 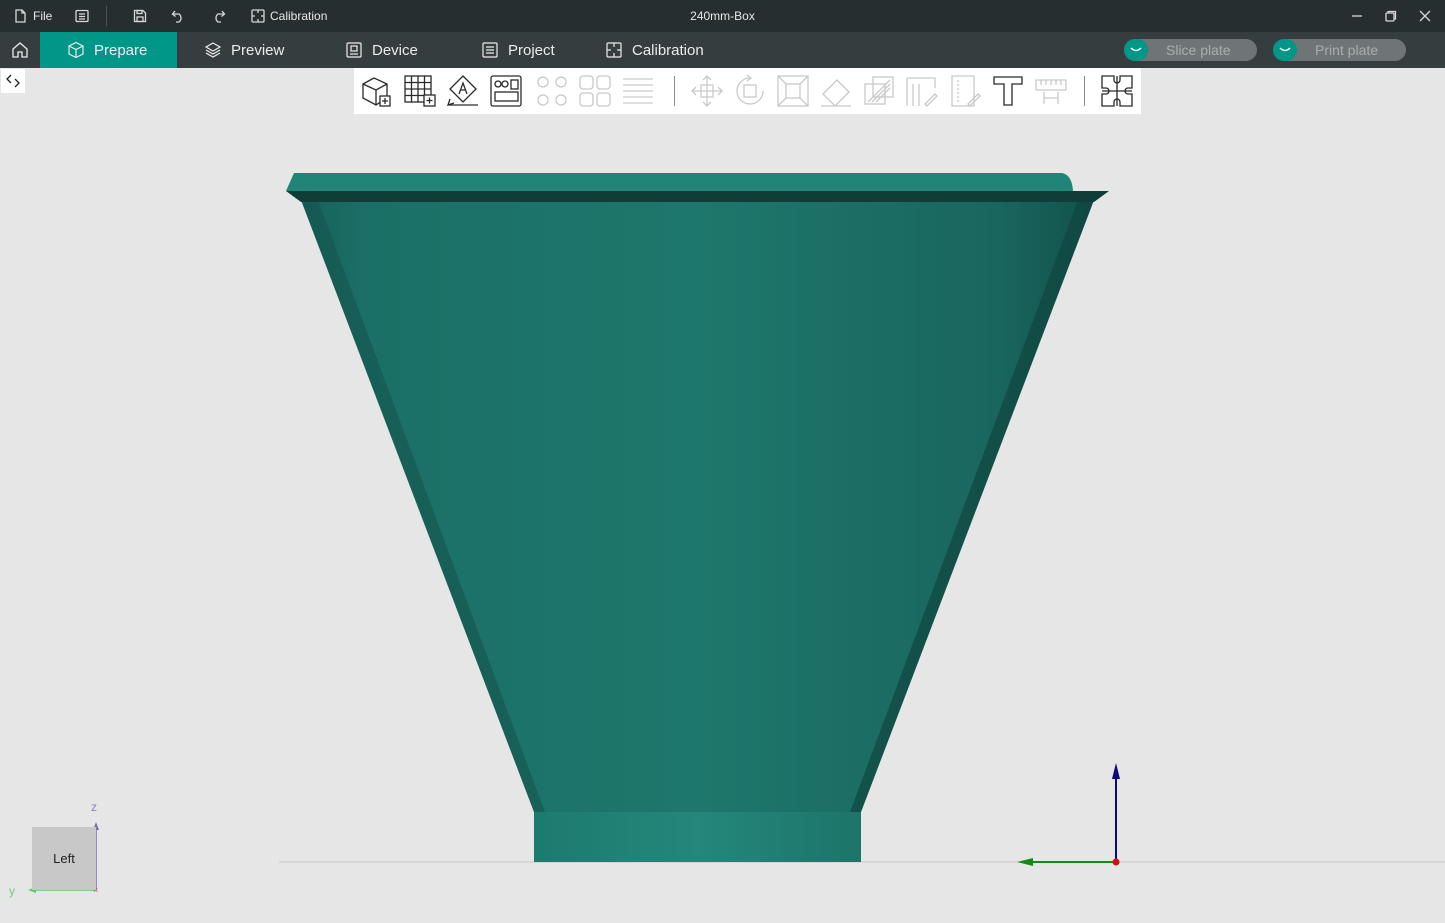 What do you see at coordinates (12, 891) in the screenshot?
I see `axis-y-label: y` at bounding box center [12, 891].